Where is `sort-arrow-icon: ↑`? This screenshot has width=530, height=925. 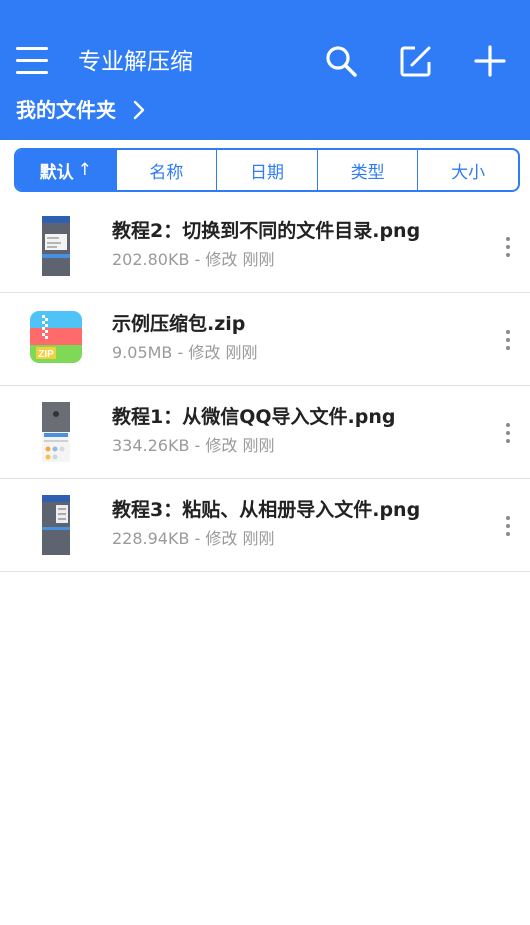
sort-arrow-icon: ↑ is located at coordinates (84, 170).